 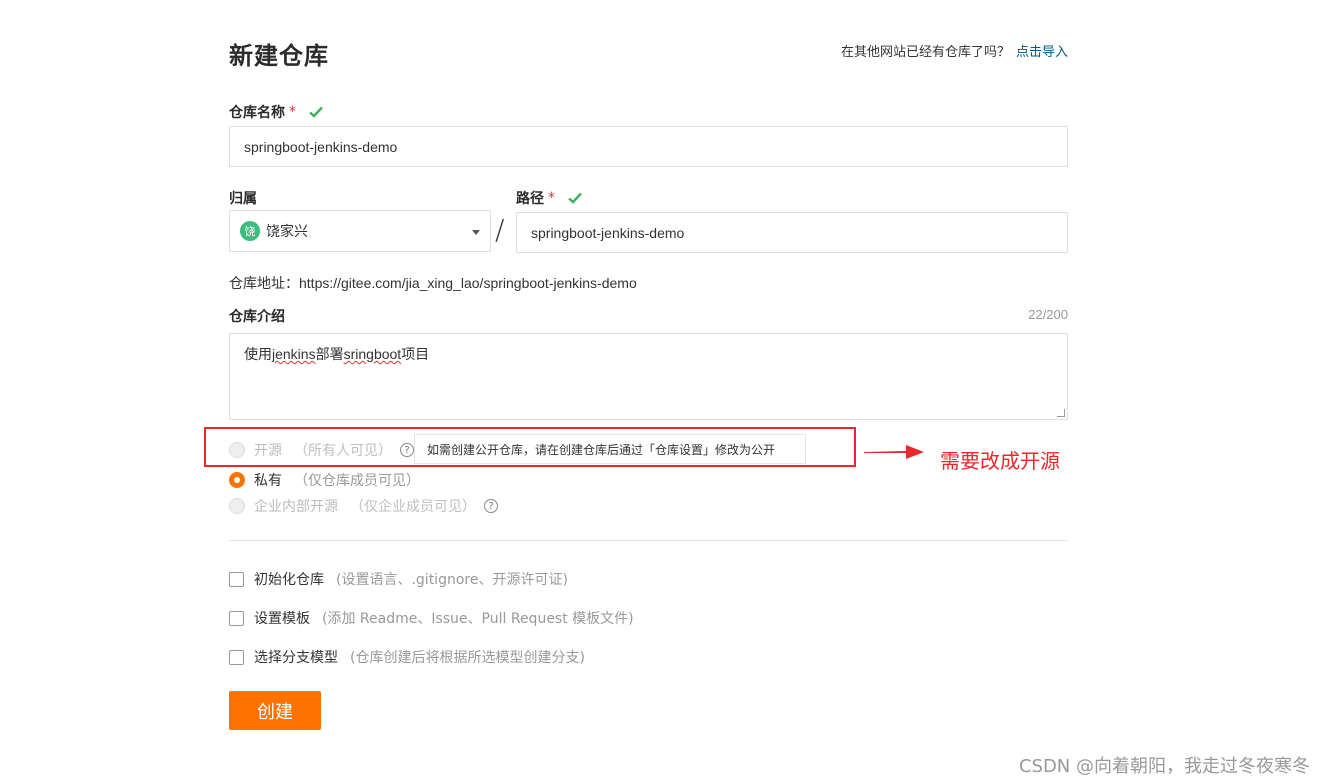 I want to click on import-text: 在其他网站已经有仓库了吗？, so click(x=925, y=52).